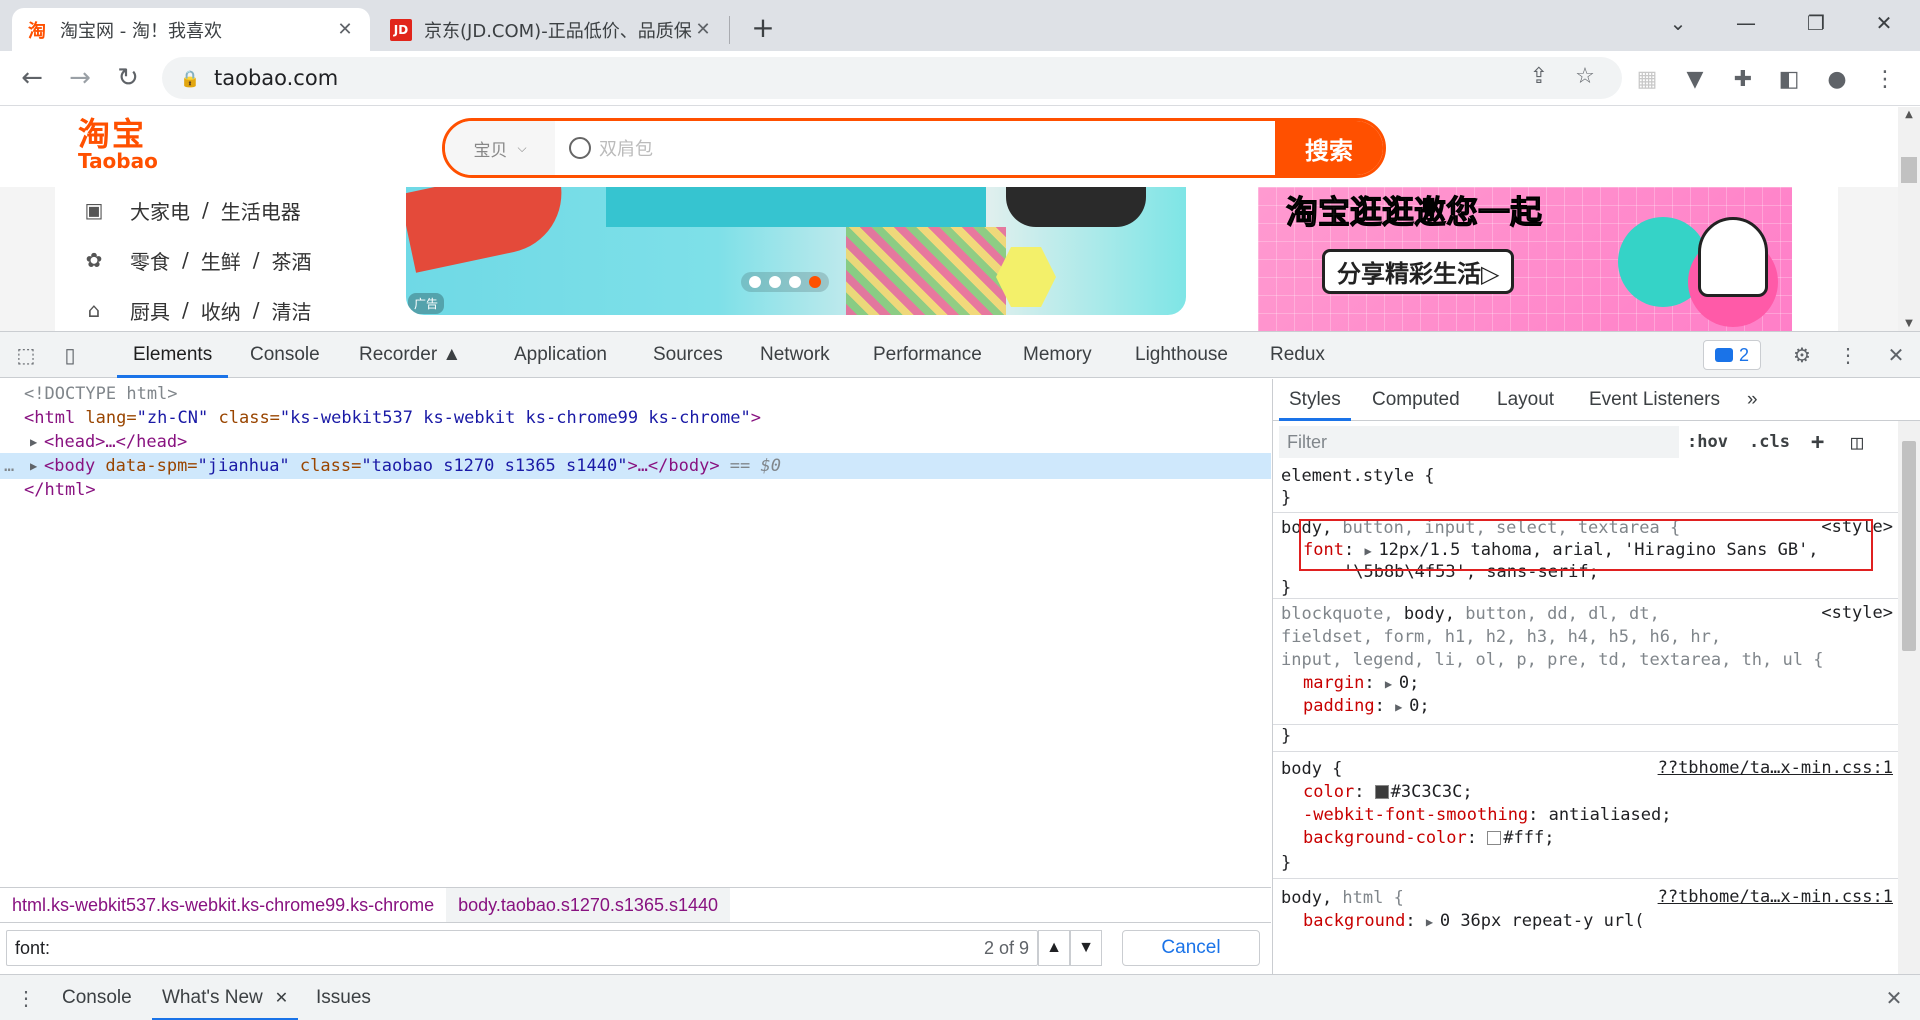  What do you see at coordinates (1695, 79) in the screenshot?
I see `vue-extension-icon: ▼` at bounding box center [1695, 79].